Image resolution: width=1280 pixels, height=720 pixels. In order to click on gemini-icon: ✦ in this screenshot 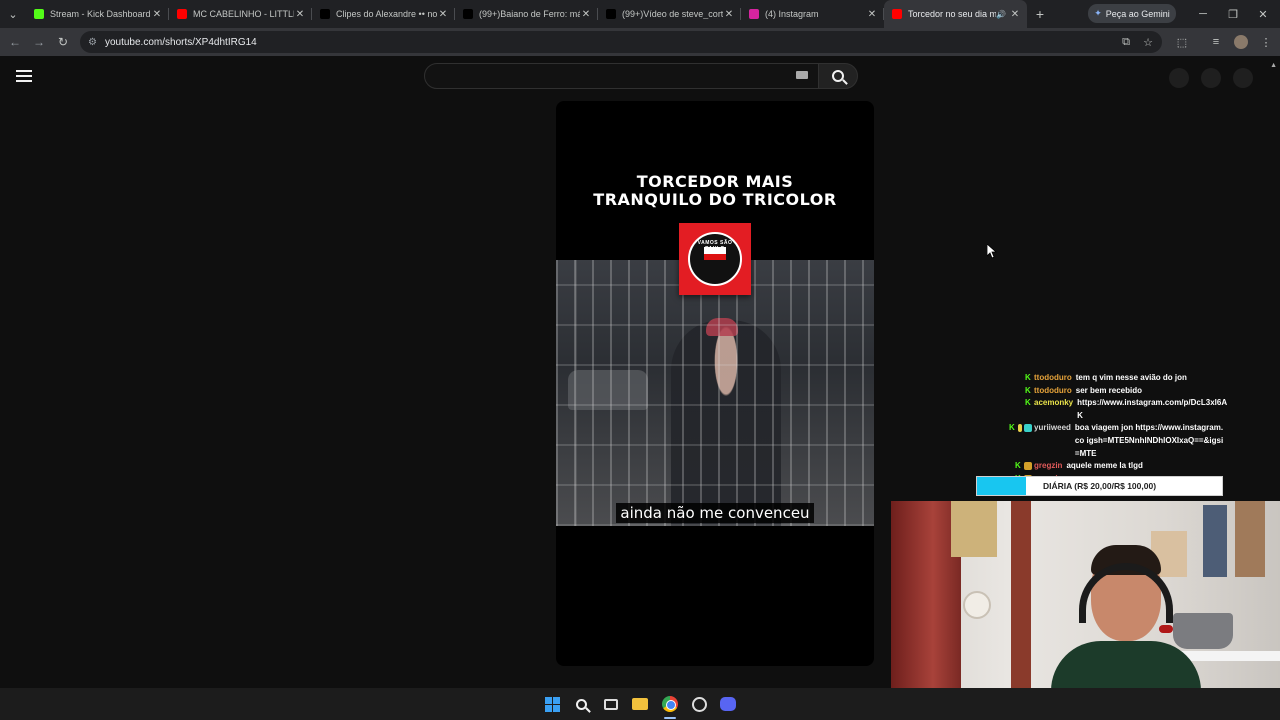, I will do `click(1098, 13)`.